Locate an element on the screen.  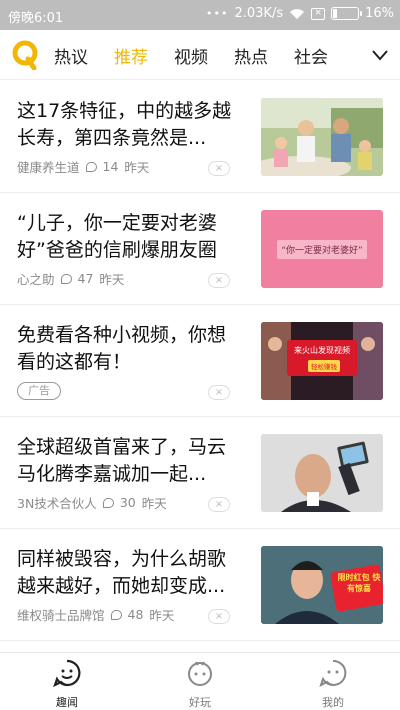
nav-mine: 我的 is located at coordinates (333, 684).